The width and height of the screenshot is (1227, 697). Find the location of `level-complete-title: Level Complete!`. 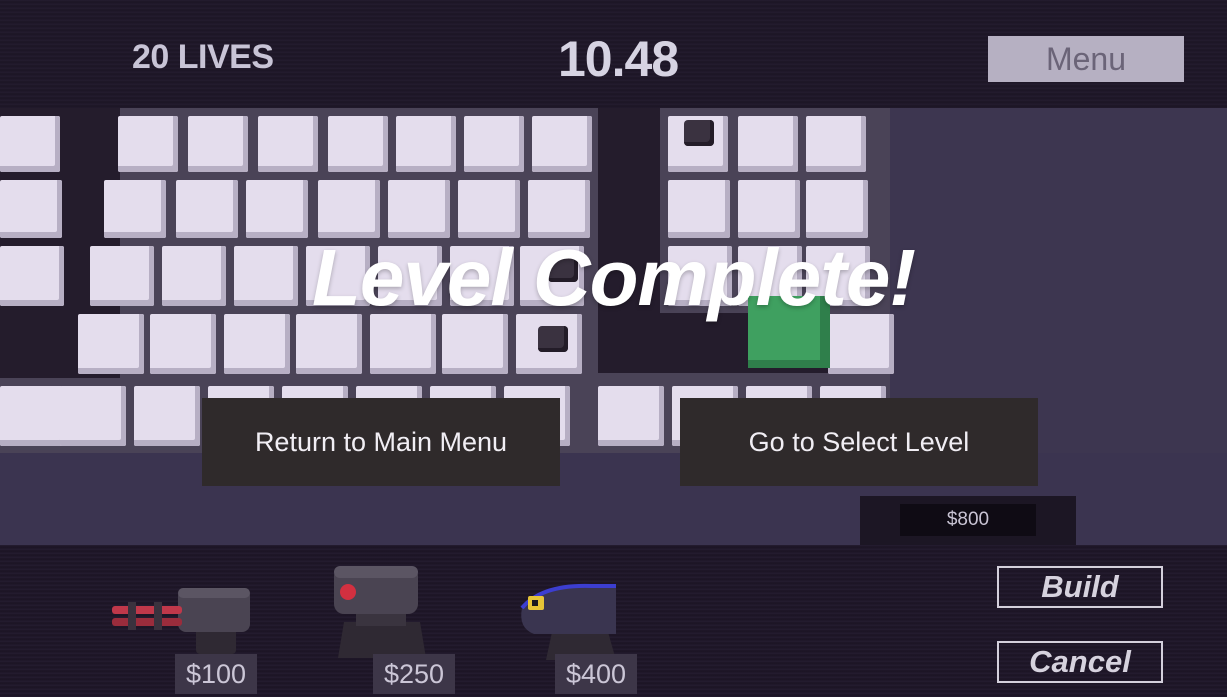

level-complete-title: Level Complete! is located at coordinates (614, 277).